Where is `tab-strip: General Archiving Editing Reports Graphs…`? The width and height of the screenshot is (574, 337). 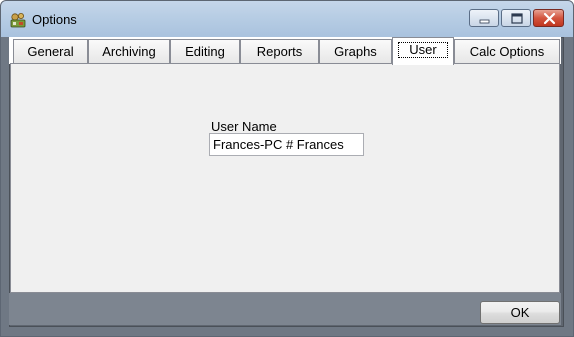
tab-strip: General Archiving Editing Reports Graphs… is located at coordinates (285, 51).